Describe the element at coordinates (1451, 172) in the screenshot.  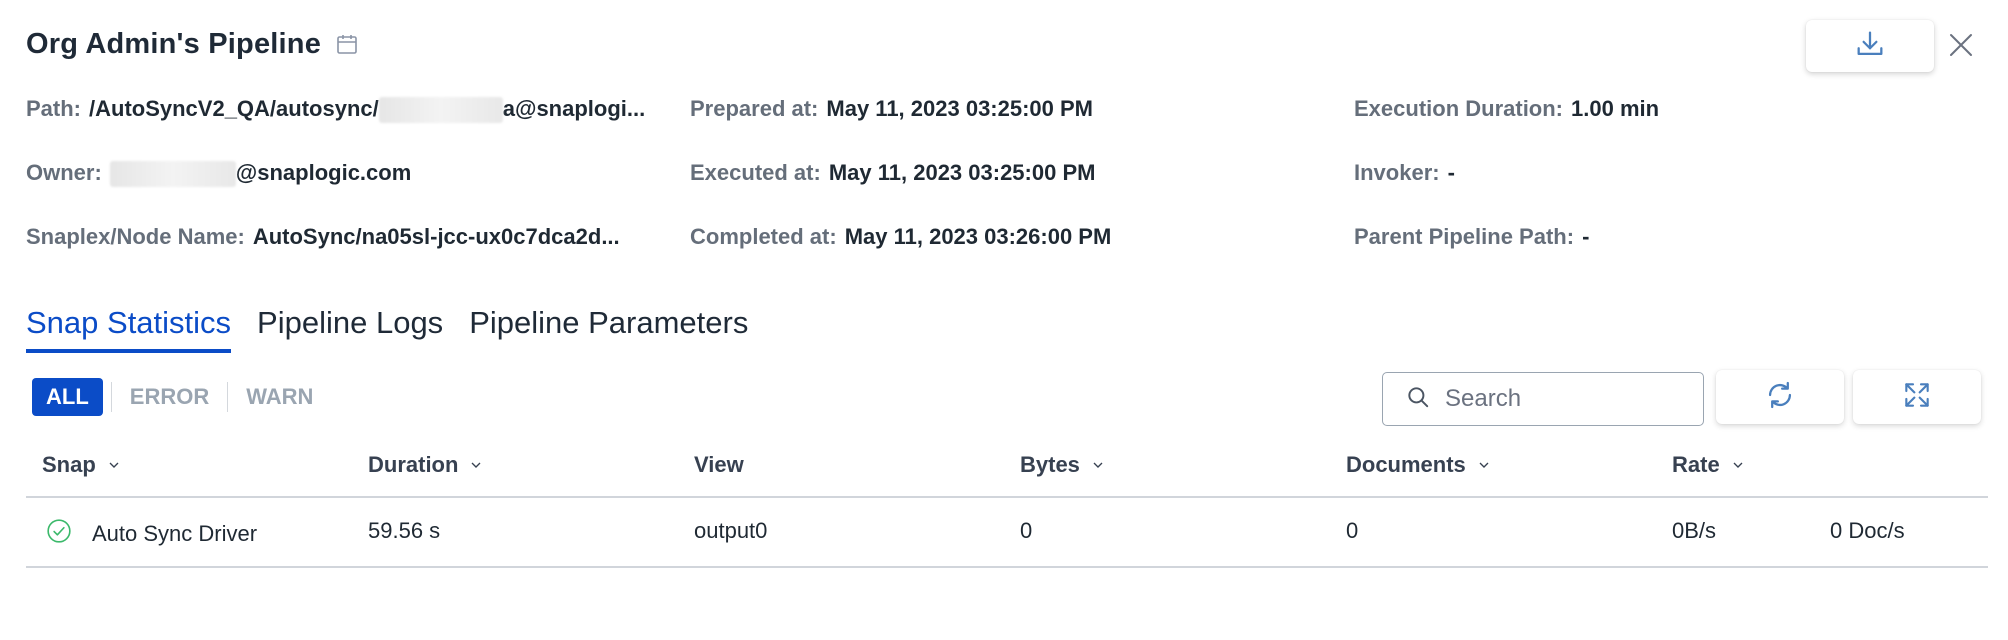
I see `invoker-value: -` at that location.